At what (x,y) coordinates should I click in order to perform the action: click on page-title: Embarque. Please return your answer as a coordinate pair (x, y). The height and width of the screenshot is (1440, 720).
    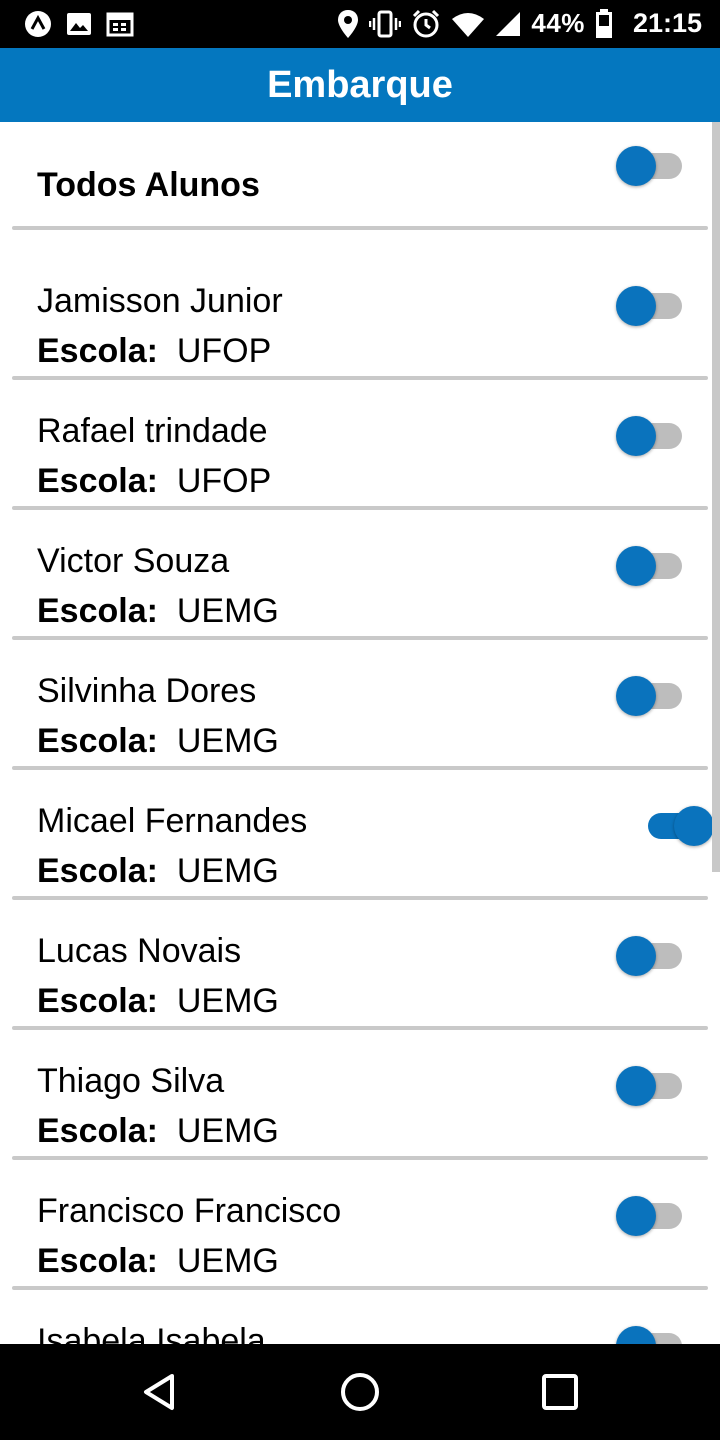
    Looking at the image, I should click on (360, 84).